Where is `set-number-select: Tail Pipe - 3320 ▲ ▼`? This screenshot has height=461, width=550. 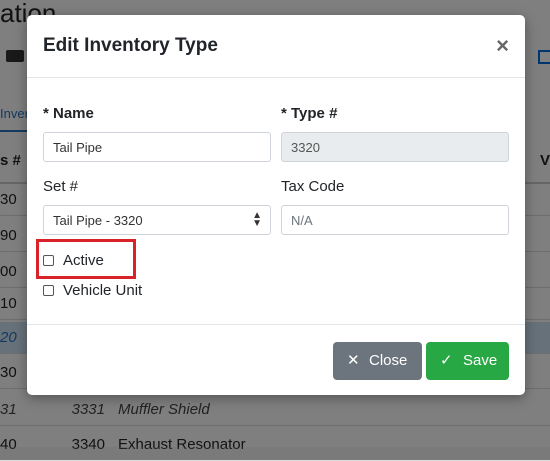 set-number-select: Tail Pipe - 3320 ▲ ▼ is located at coordinates (157, 220).